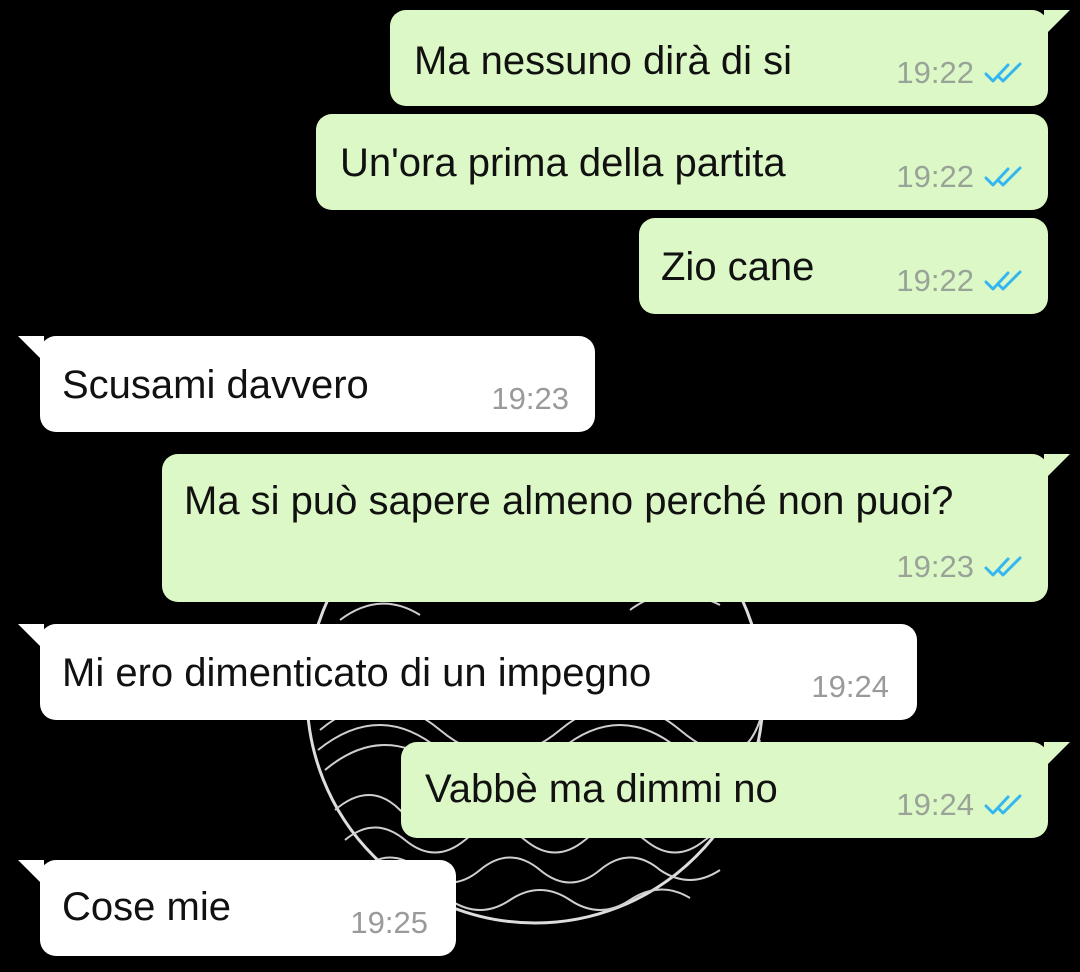  Describe the element at coordinates (237, 908) in the screenshot. I see `incoming-message-bubble: Cose mie 19:25` at that location.